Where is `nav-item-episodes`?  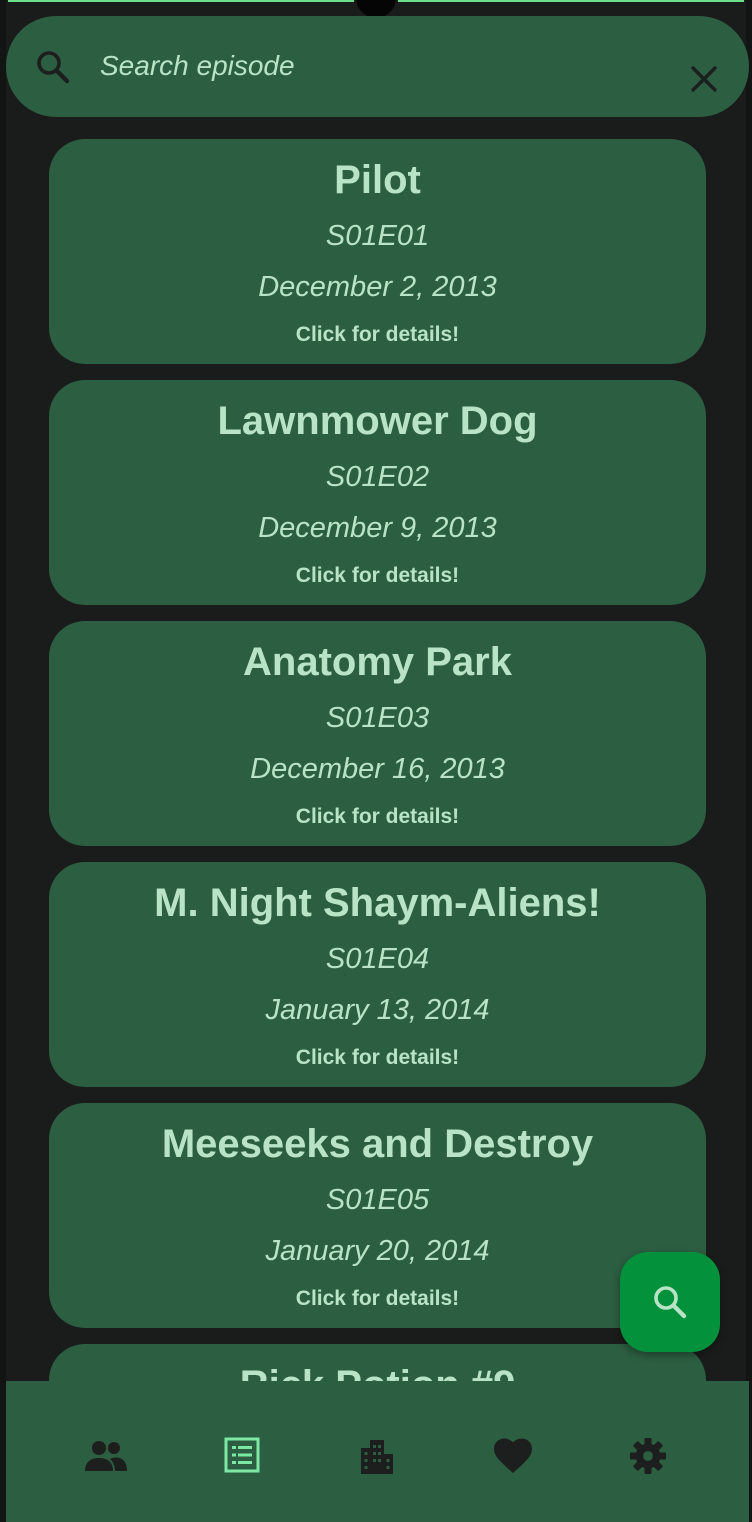
nav-item-episodes is located at coordinates (248, 1457).